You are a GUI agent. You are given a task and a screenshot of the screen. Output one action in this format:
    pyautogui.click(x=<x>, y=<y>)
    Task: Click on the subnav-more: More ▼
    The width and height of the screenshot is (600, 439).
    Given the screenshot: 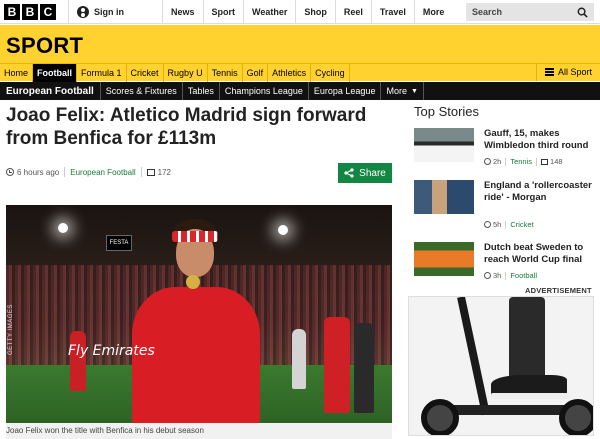 What is the action you would take?
    pyautogui.click(x=402, y=91)
    